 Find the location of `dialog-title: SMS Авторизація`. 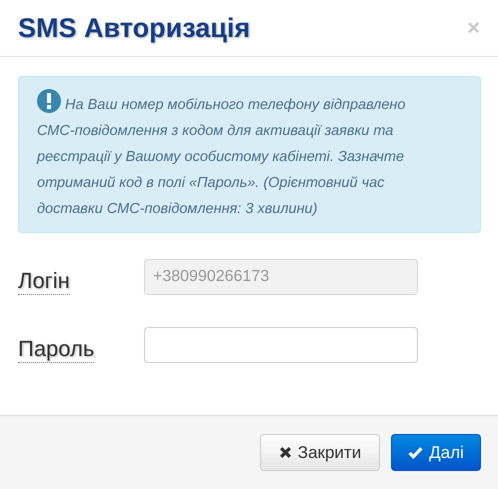

dialog-title: SMS Авторизація is located at coordinates (134, 28).